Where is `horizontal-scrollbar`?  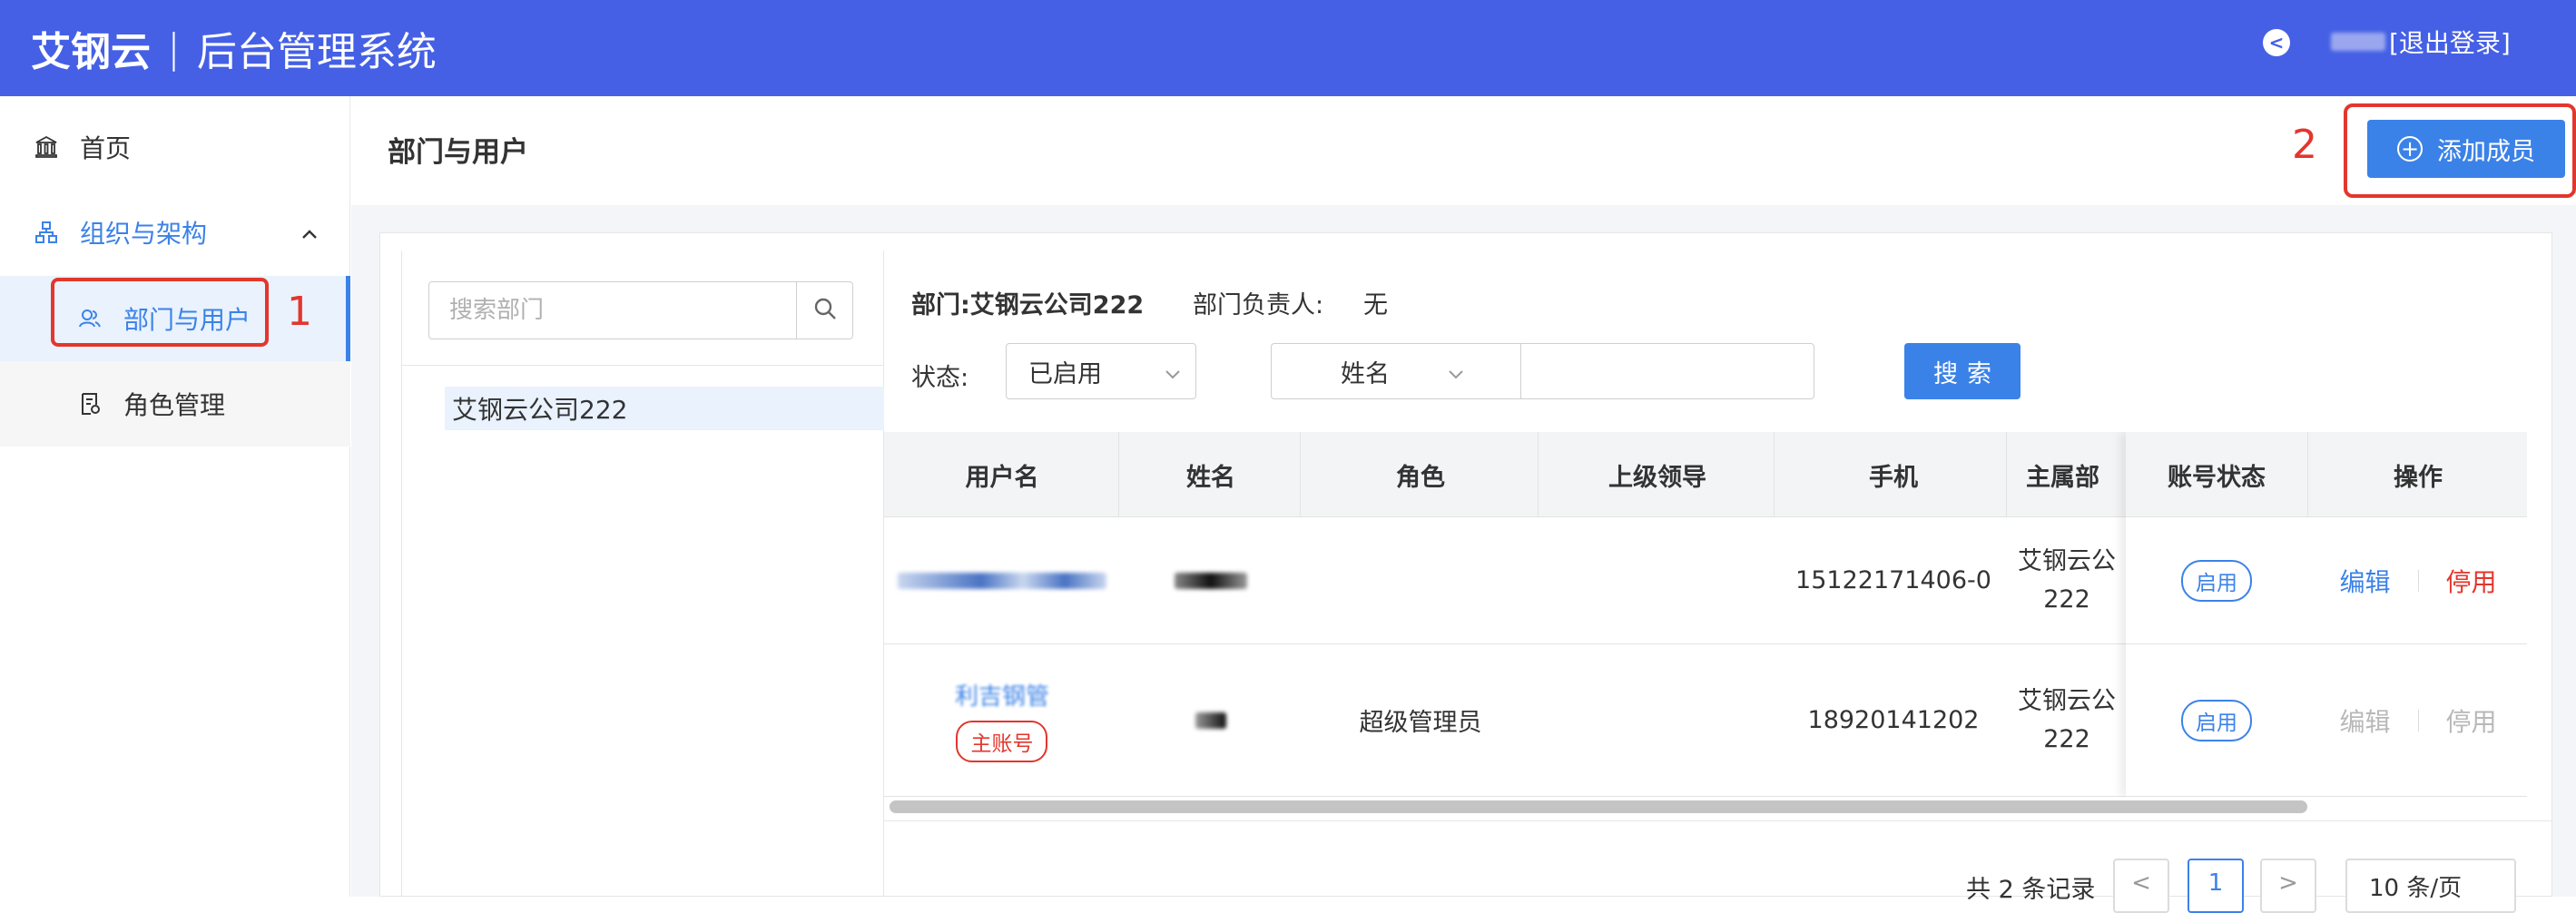 horizontal-scrollbar is located at coordinates (1598, 806).